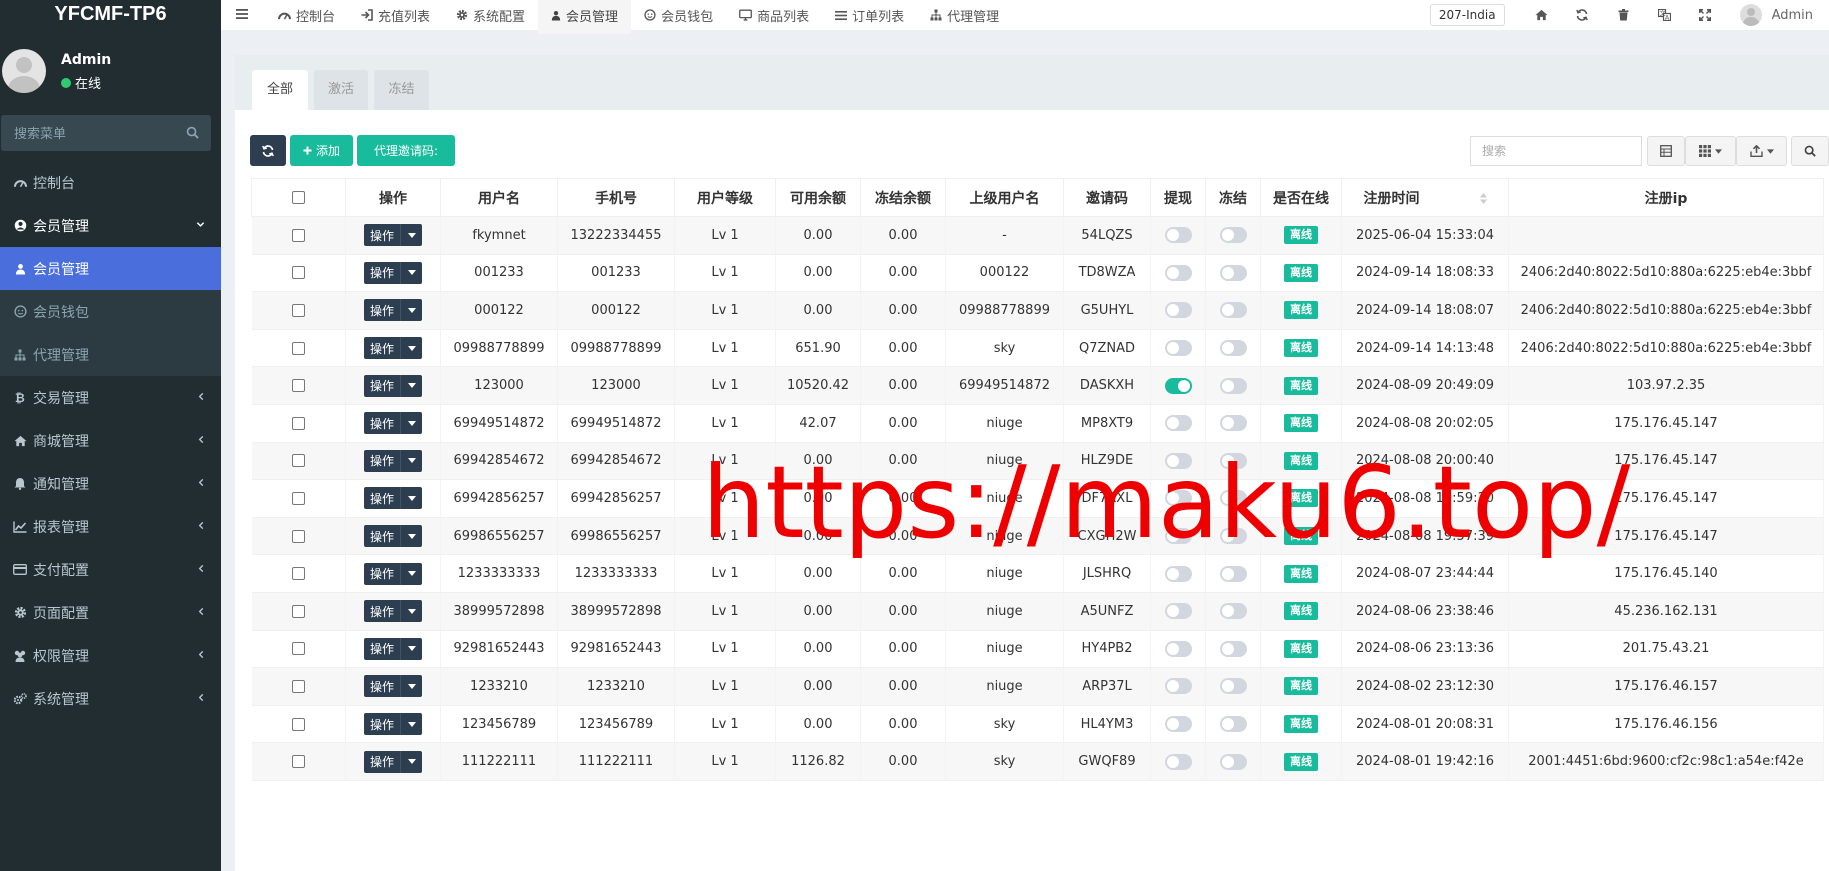 This screenshot has height=871, width=1829. What do you see at coordinates (401, 90) in the screenshot?
I see `tab-frozen: 冻结` at bounding box center [401, 90].